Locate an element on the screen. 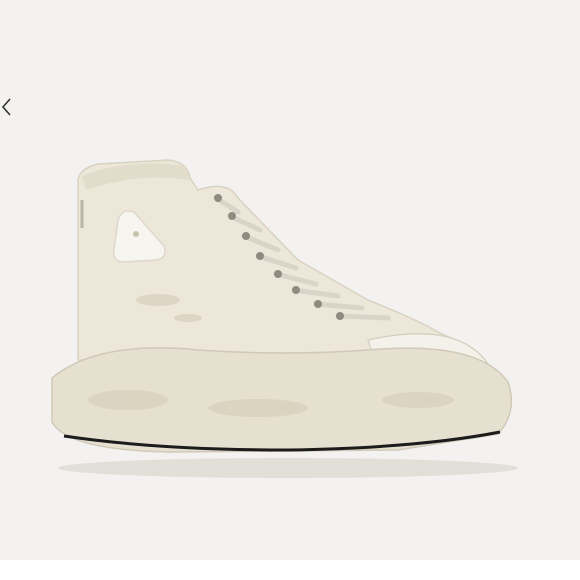  chevron-left-icon is located at coordinates (6, 107).